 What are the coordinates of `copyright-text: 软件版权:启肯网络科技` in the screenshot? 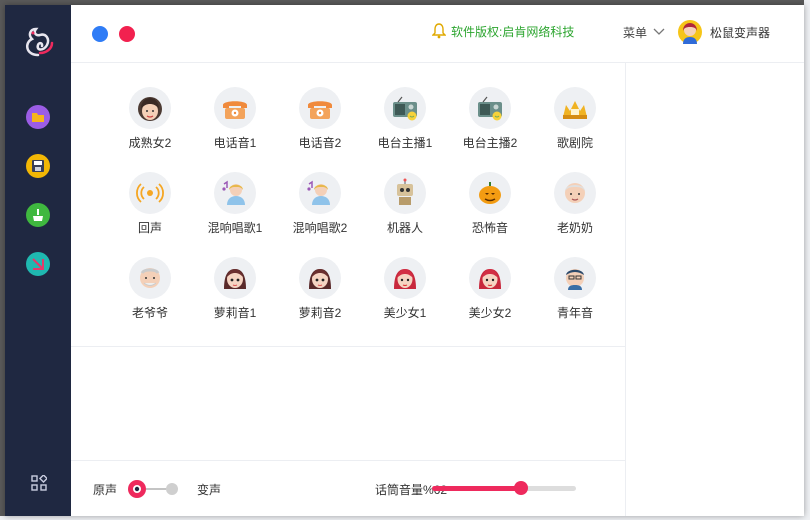 It's located at (513, 31).